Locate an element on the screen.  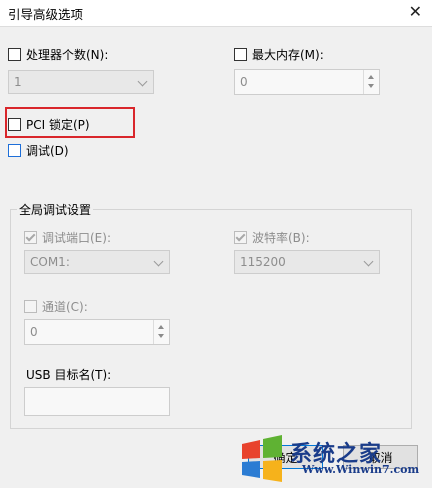
windows-logo-icon is located at coordinates (262, 458).